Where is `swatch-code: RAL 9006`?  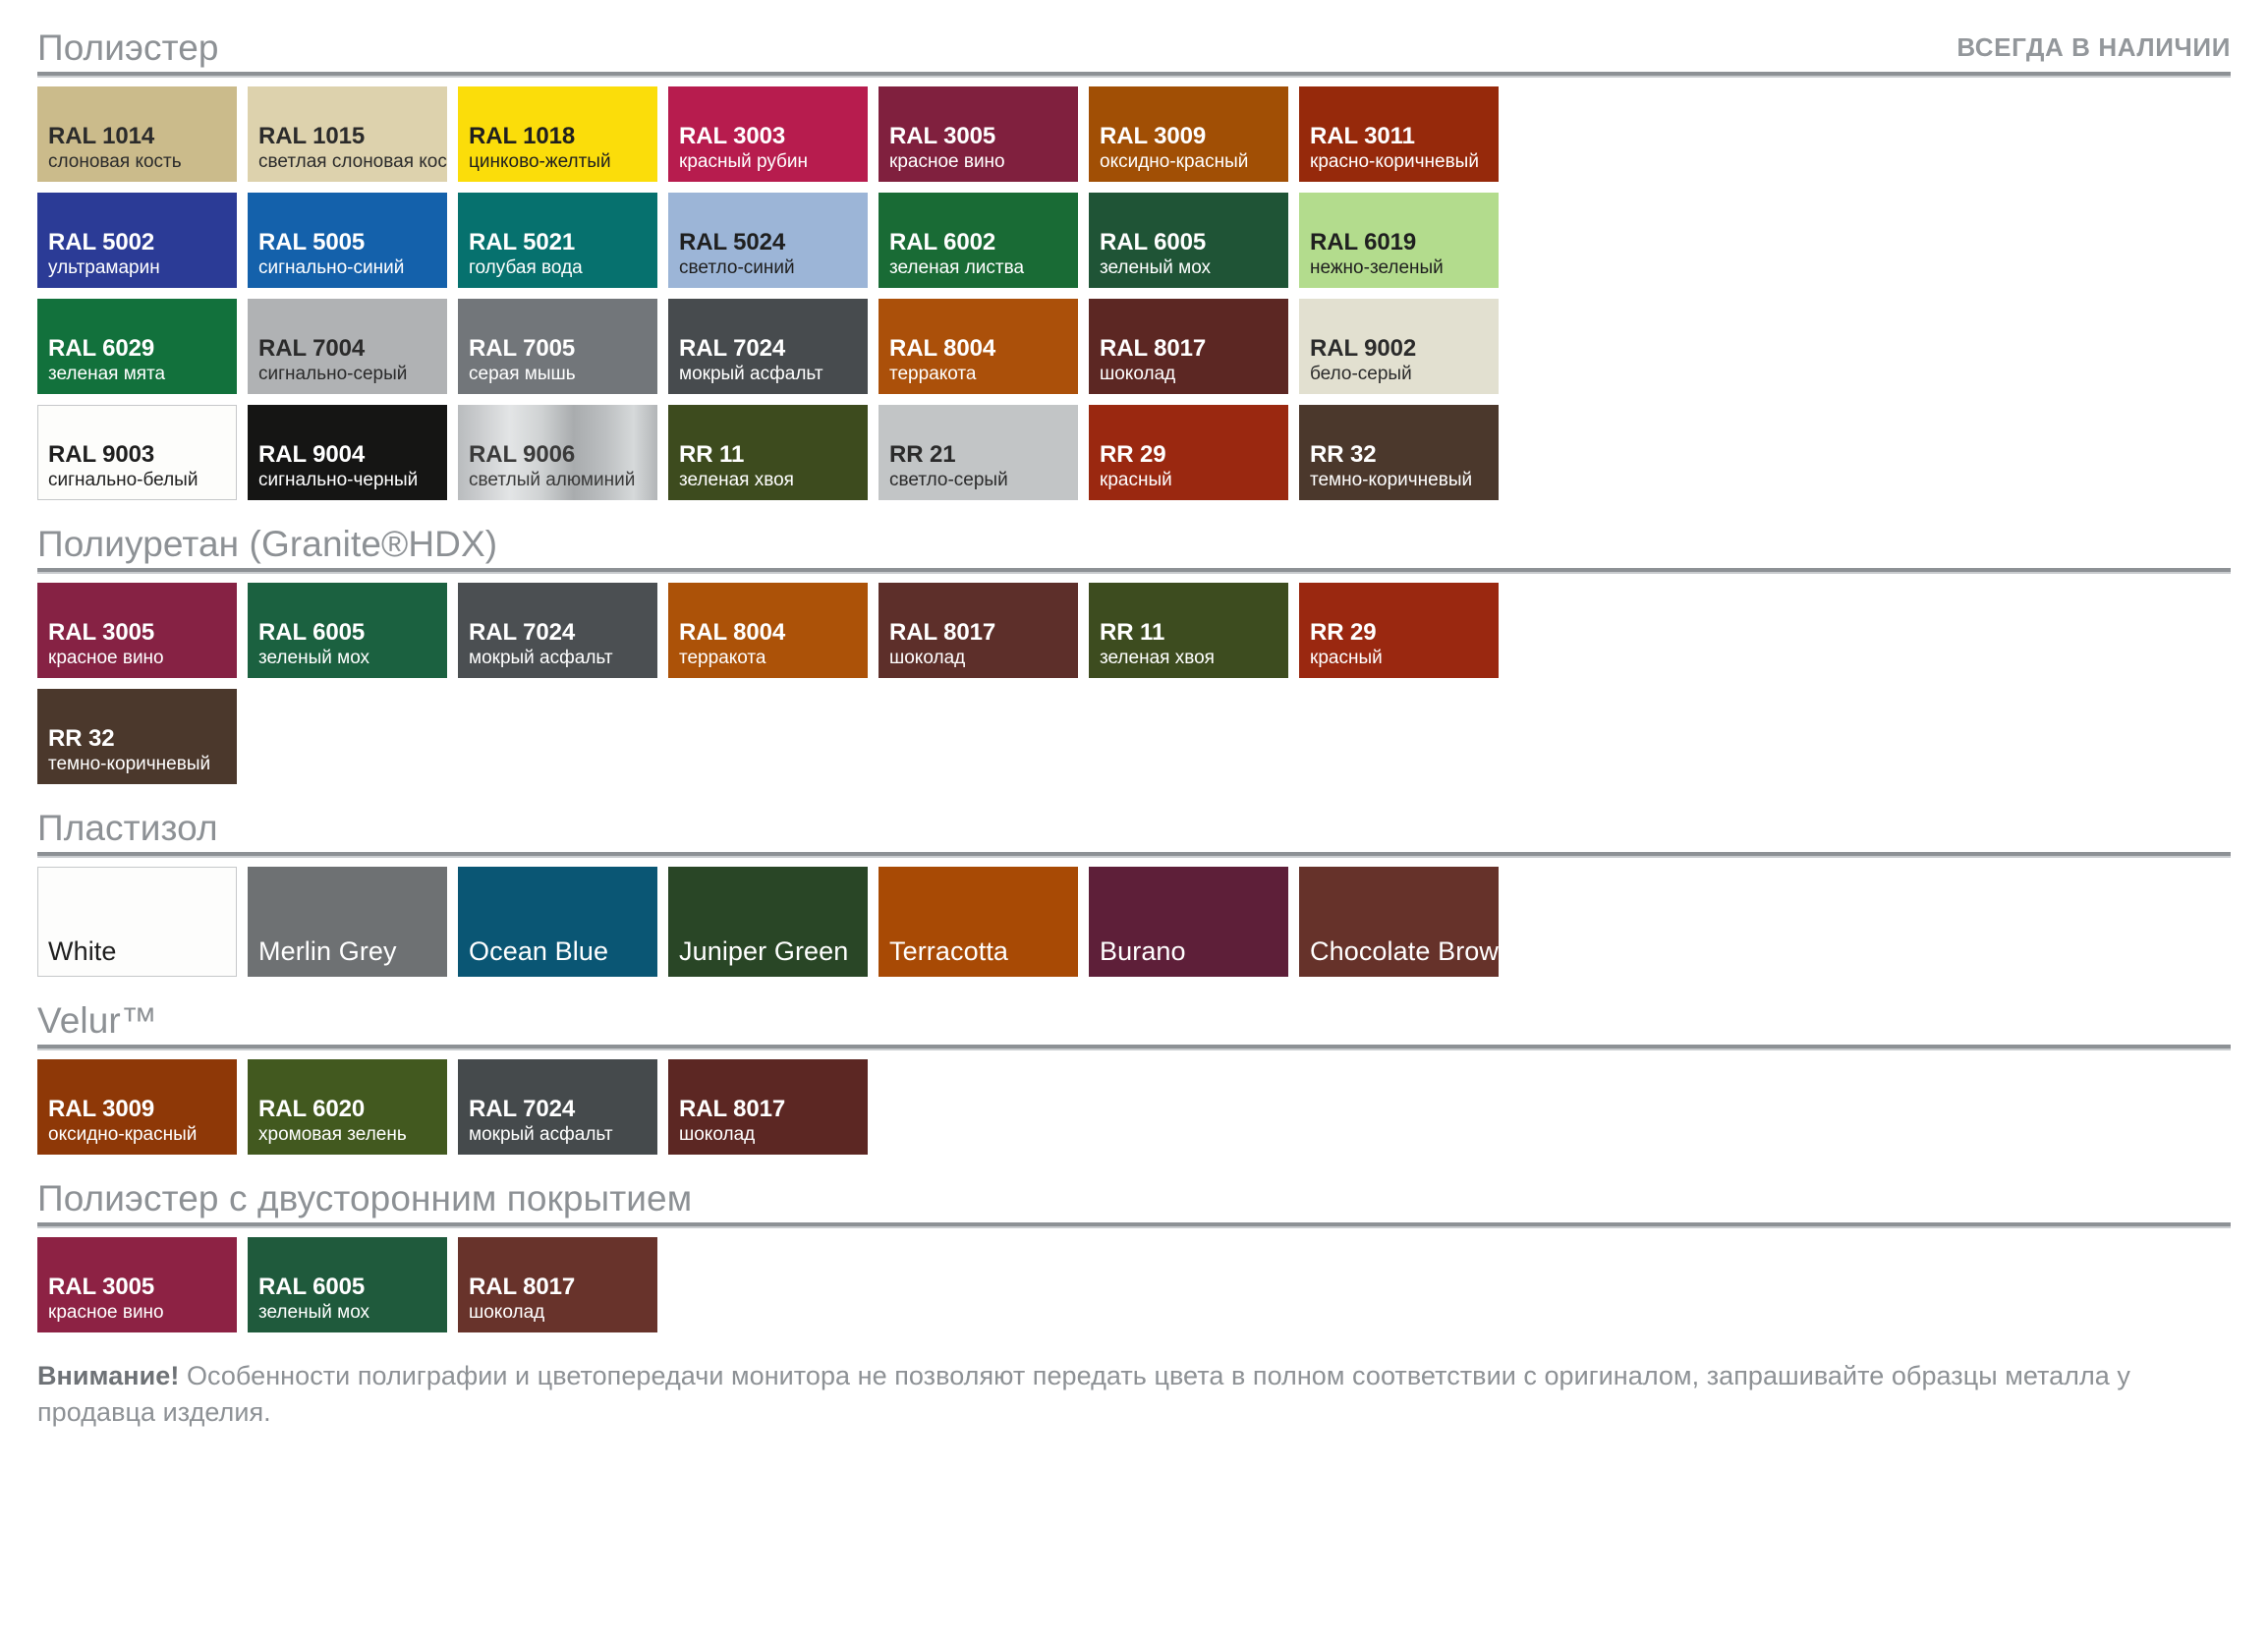 swatch-code: RAL 9006 is located at coordinates (523, 454).